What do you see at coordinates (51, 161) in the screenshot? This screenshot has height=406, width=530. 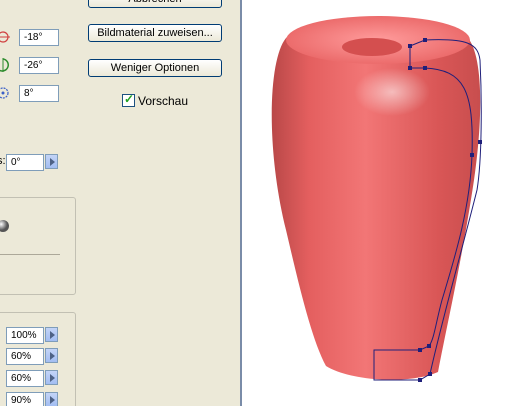 I see `perspective-slider-button` at bounding box center [51, 161].